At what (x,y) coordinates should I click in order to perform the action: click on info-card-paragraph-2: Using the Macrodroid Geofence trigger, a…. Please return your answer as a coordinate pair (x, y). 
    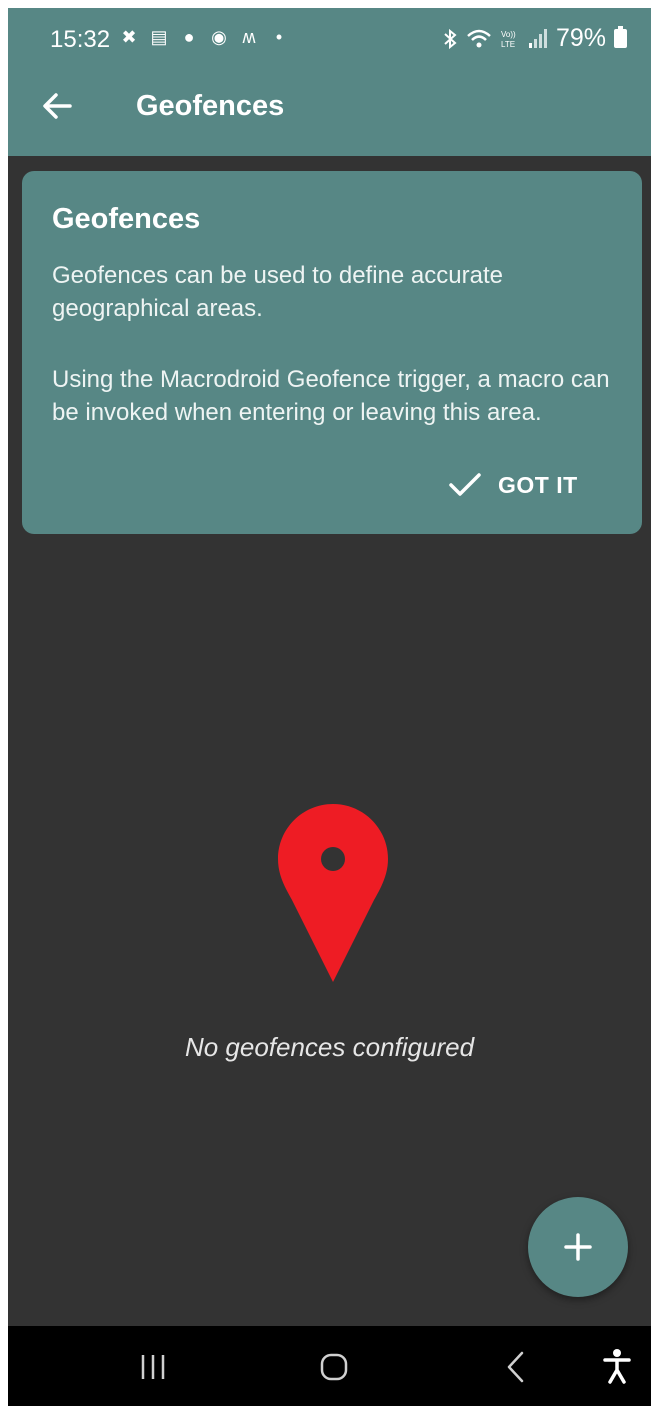
    Looking at the image, I should click on (331, 396).